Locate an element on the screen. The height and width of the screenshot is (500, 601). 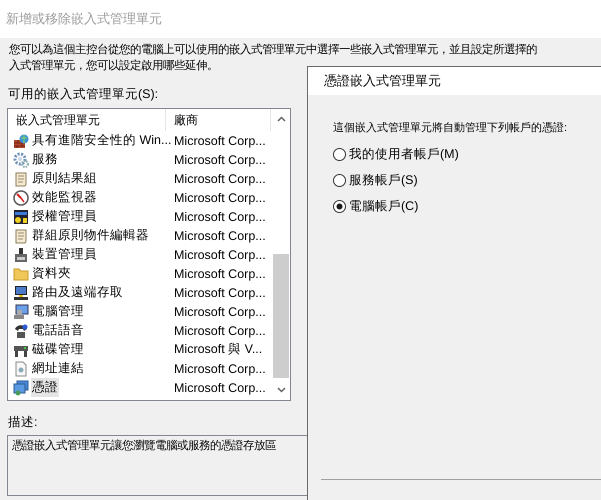
description-label: 描述: is located at coordinates (23, 422).